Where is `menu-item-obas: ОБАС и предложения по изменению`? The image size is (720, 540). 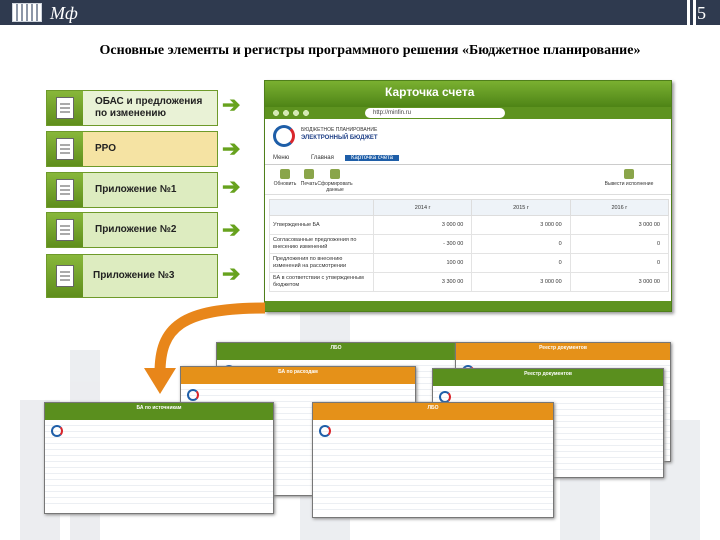
menu-item-obas: ОБАС и предложения по изменению is located at coordinates (132, 108).